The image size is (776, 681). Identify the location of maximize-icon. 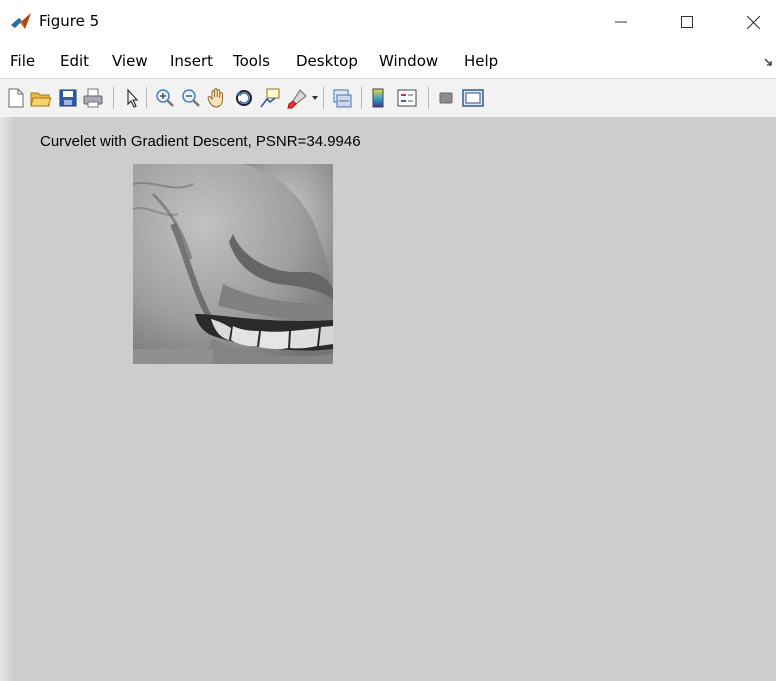
(687, 22).